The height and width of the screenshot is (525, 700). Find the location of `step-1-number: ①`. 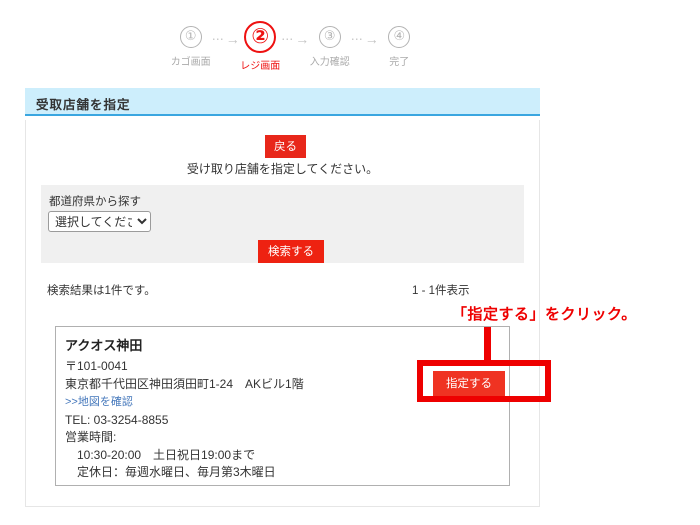

step-1-number: ① is located at coordinates (190, 37).